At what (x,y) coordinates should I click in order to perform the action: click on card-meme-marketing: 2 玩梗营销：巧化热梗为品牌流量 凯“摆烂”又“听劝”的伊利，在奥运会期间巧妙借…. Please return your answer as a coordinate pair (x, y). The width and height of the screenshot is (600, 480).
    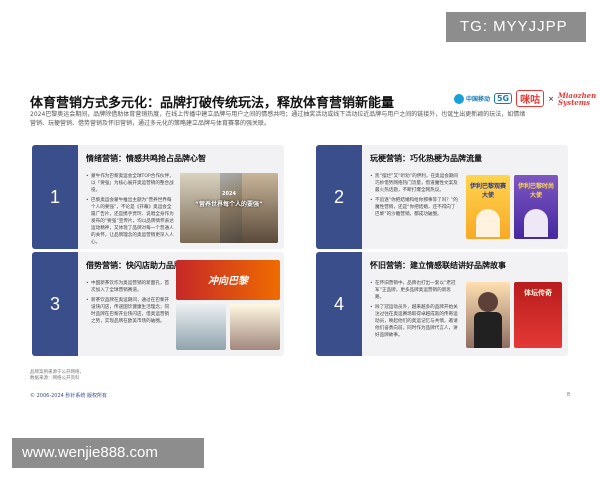
    Looking at the image, I should click on (442, 197).